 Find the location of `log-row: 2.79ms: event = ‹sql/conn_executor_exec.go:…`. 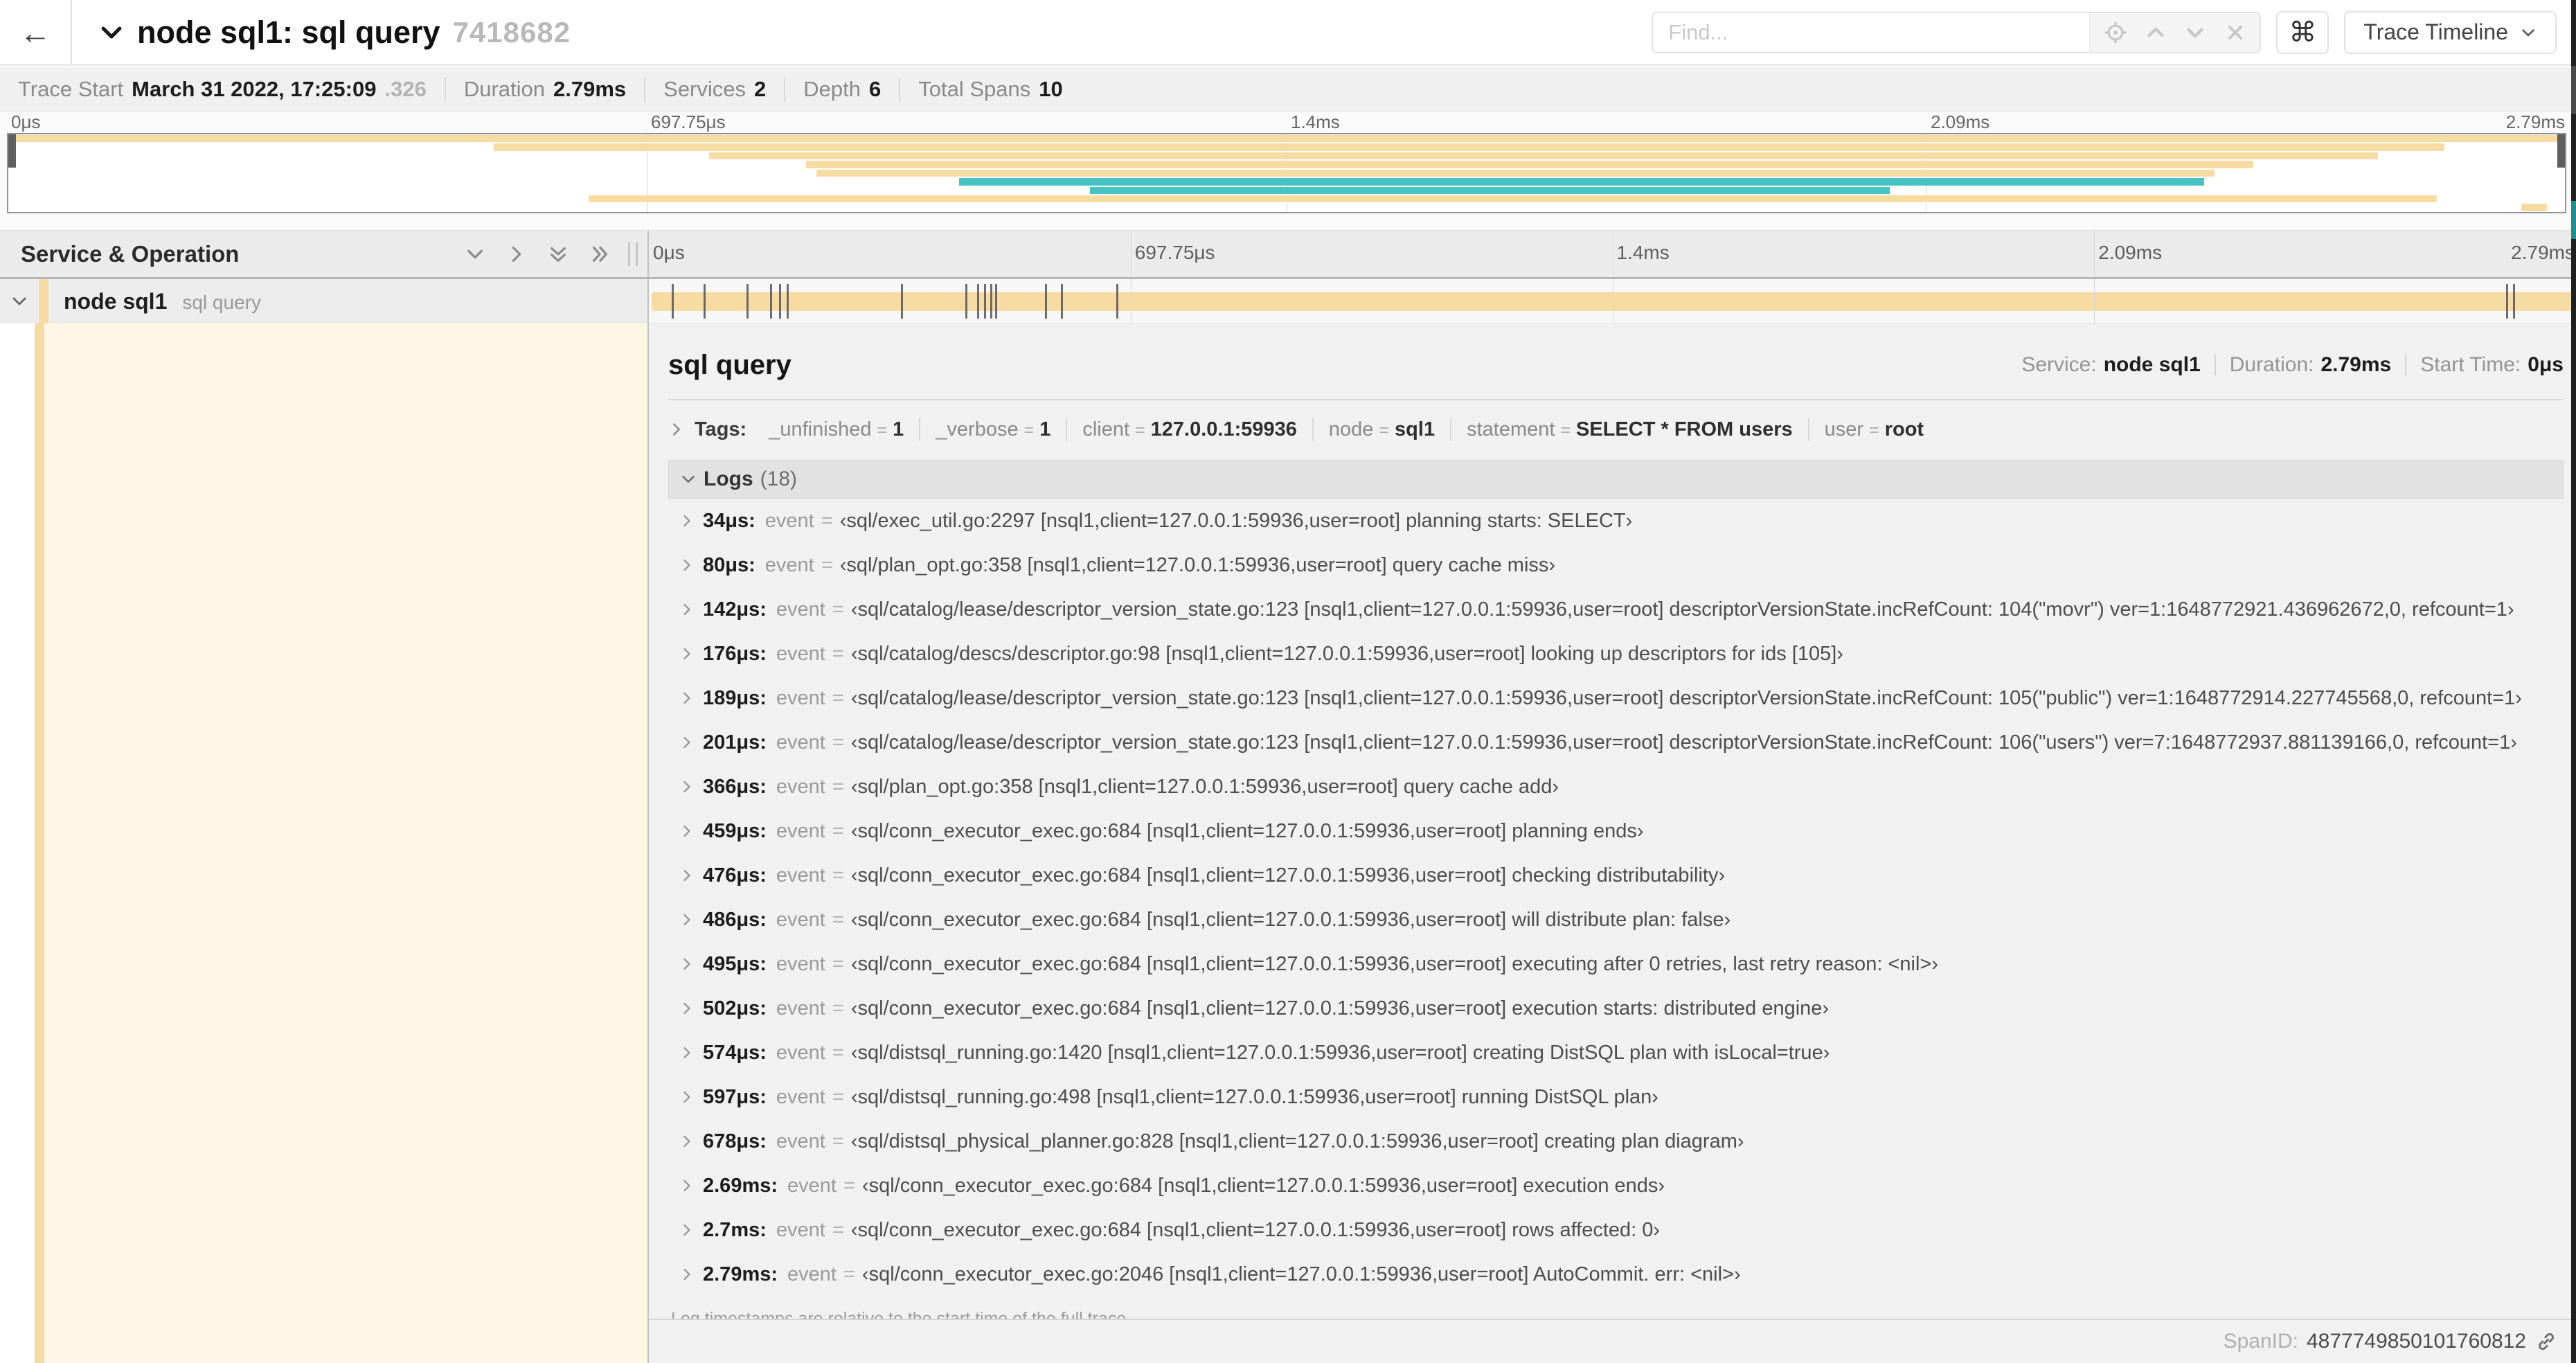

log-row: 2.79ms: event = ‹sql/conn_executor_exec.go:… is located at coordinates (1616, 1274).